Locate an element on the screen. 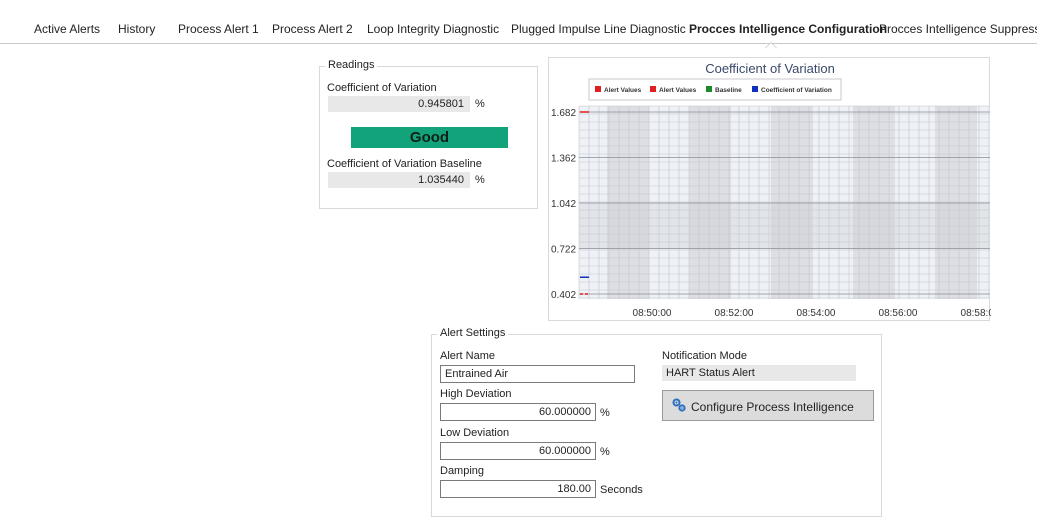 Image resolution: width=1037 pixels, height=527 pixels. tab-procces-intelligence-suppression: Procces Intelligence Suppression is located at coordinates (958, 29).